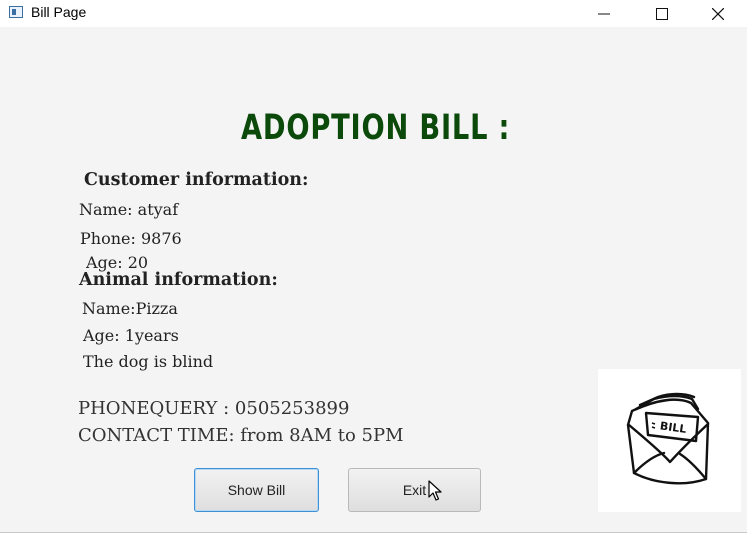  I want to click on customer-section-title: Customer information:, so click(196, 180).